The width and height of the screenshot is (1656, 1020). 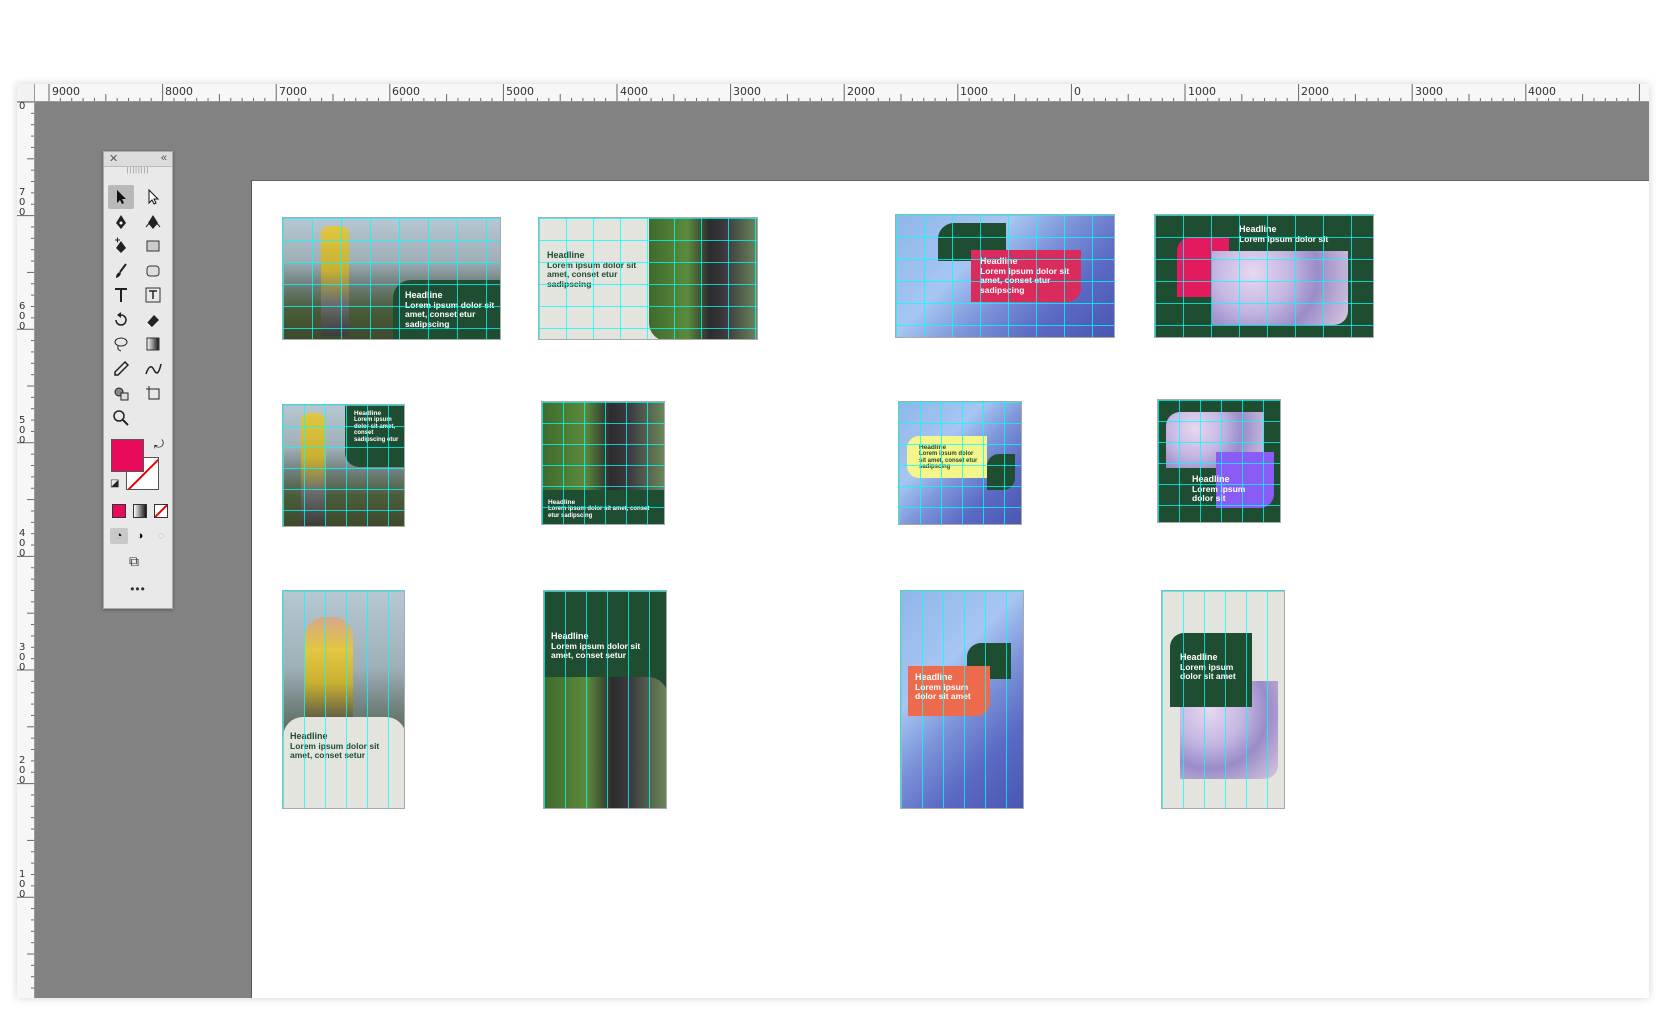 I want to click on artboard-tool-icon, so click(x=153, y=393).